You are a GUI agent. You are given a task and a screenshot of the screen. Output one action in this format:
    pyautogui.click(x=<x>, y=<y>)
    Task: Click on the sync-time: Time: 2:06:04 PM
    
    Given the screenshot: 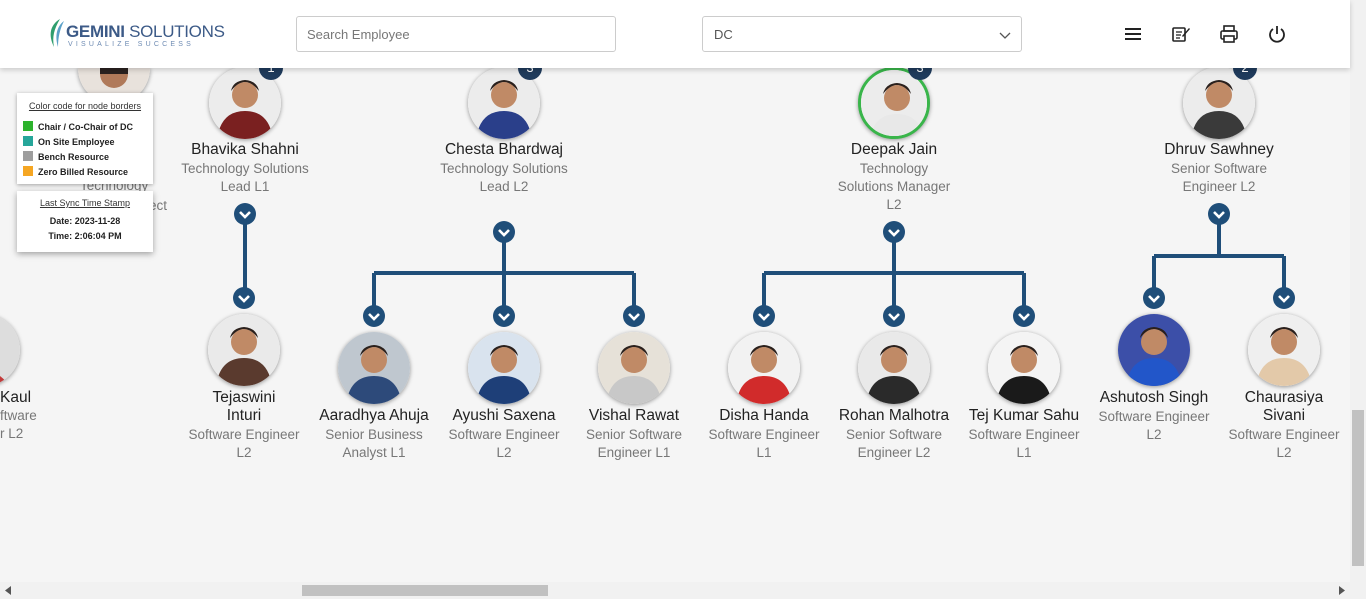 What is the action you would take?
    pyautogui.click(x=85, y=236)
    